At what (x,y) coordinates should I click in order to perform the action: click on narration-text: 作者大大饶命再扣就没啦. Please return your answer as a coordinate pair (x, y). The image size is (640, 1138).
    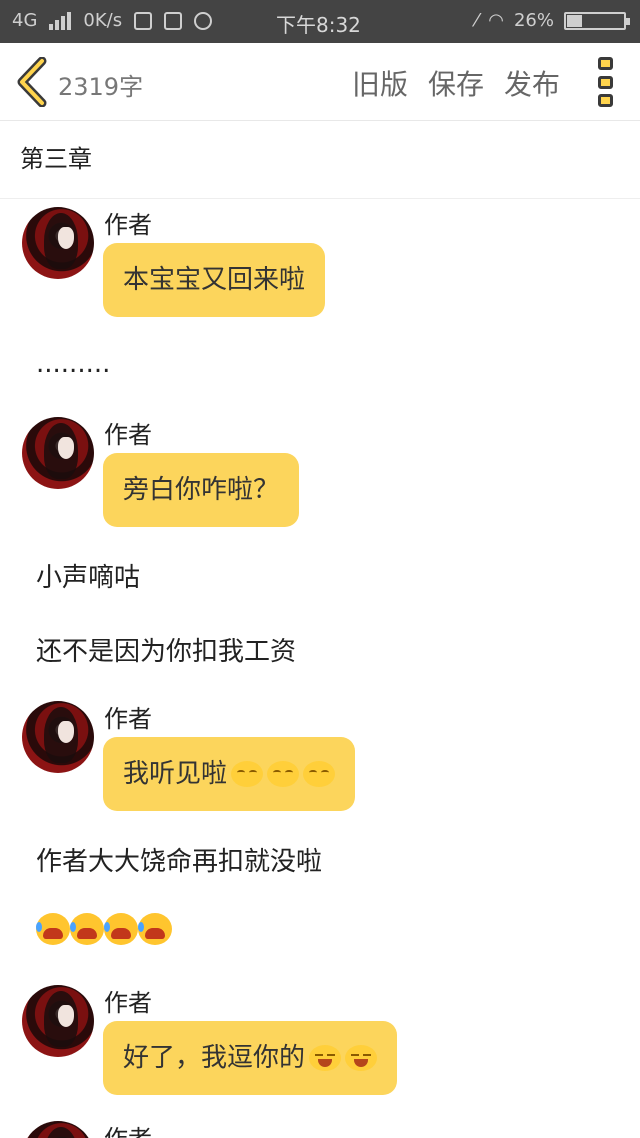
    Looking at the image, I should click on (179, 862).